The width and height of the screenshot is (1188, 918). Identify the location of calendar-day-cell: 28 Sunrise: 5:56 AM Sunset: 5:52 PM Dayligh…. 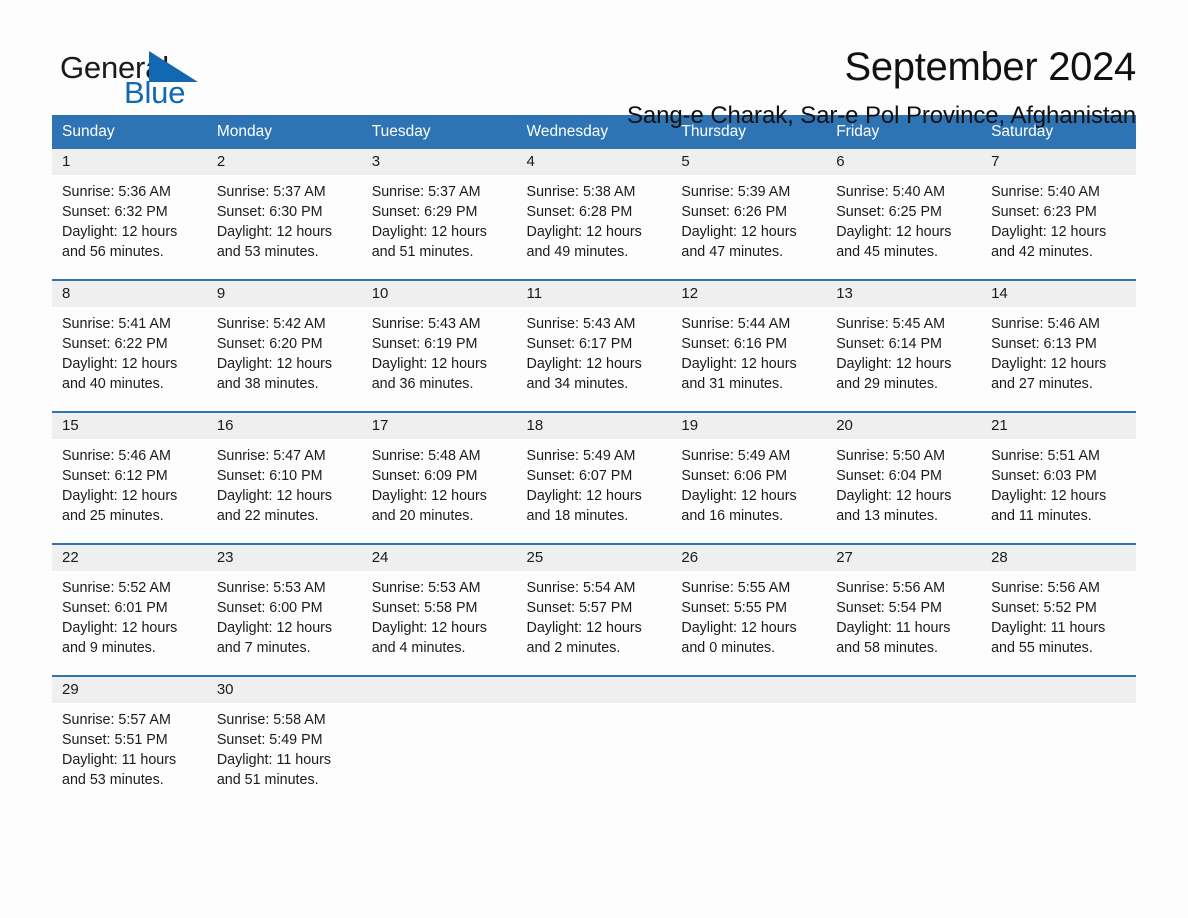
(1058, 609).